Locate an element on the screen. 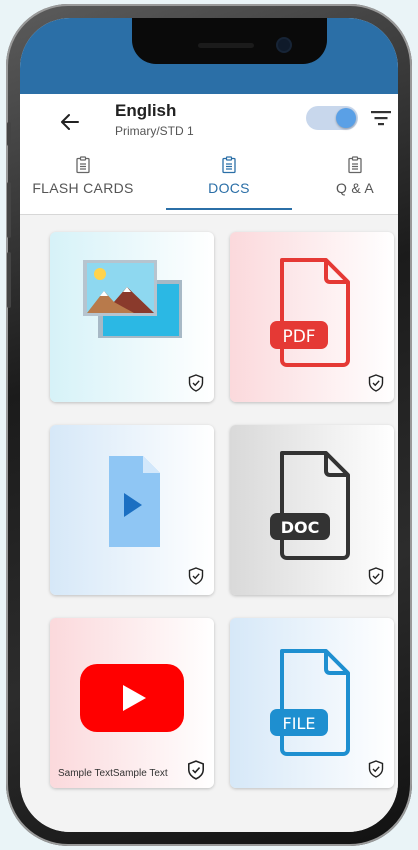 The width and height of the screenshot is (418, 850). doc-card-doc: DOC is located at coordinates (312, 510).